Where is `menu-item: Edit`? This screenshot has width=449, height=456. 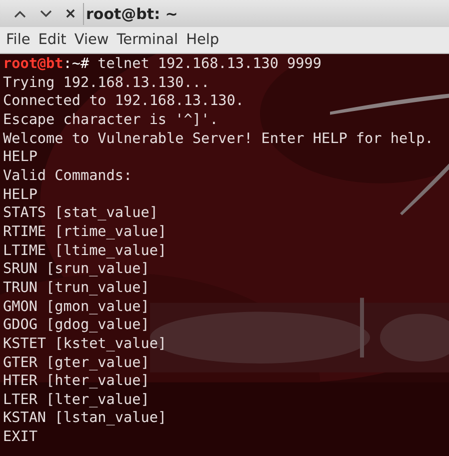
menu-item: Edit is located at coordinates (52, 40).